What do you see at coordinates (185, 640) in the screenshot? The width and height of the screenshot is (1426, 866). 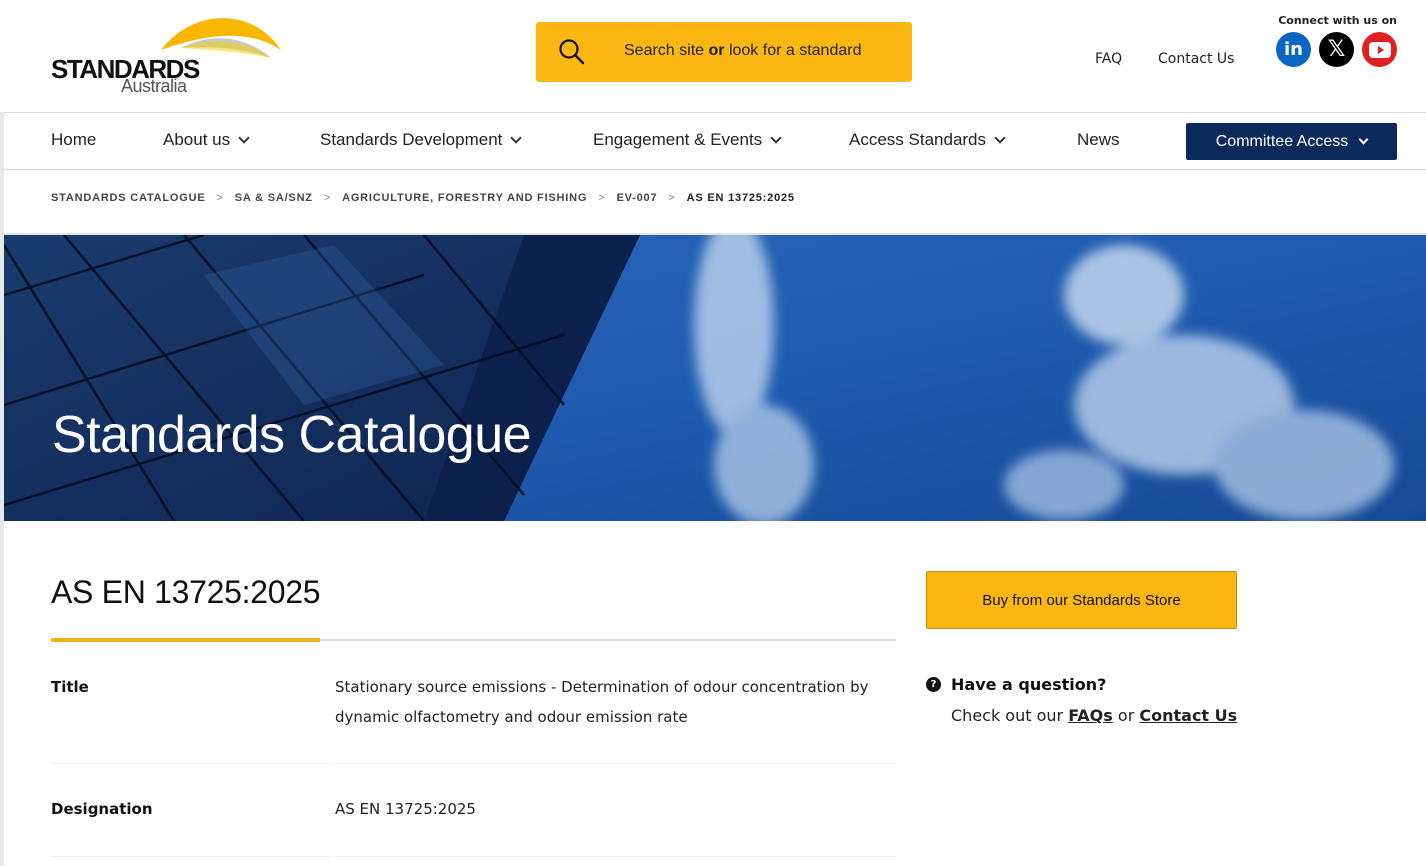 I see `heading-accent-bar` at bounding box center [185, 640].